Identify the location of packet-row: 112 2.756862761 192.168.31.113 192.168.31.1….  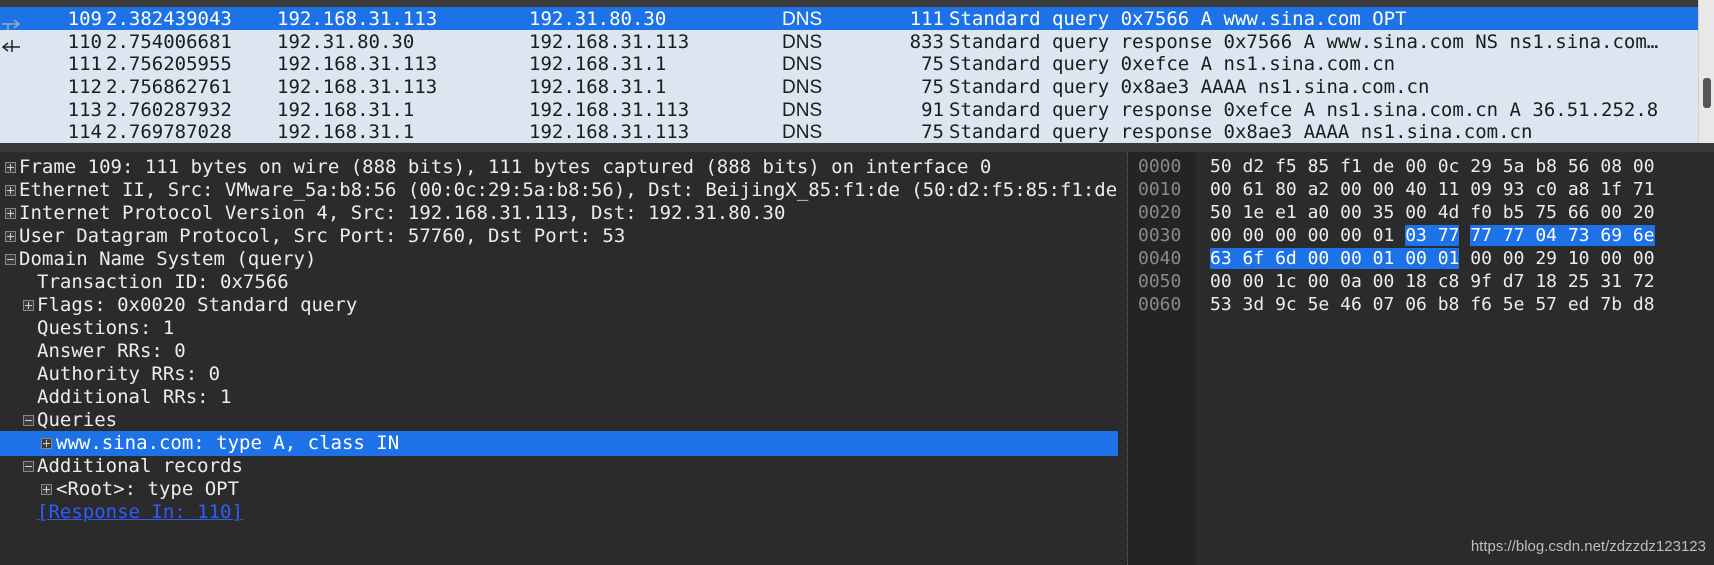
(849, 87).